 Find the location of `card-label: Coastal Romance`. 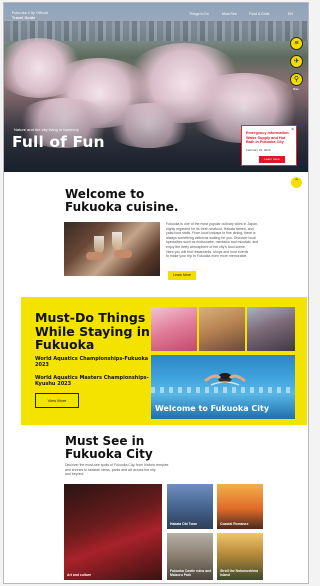

card-label: Coastal Romance is located at coordinates (234, 524).